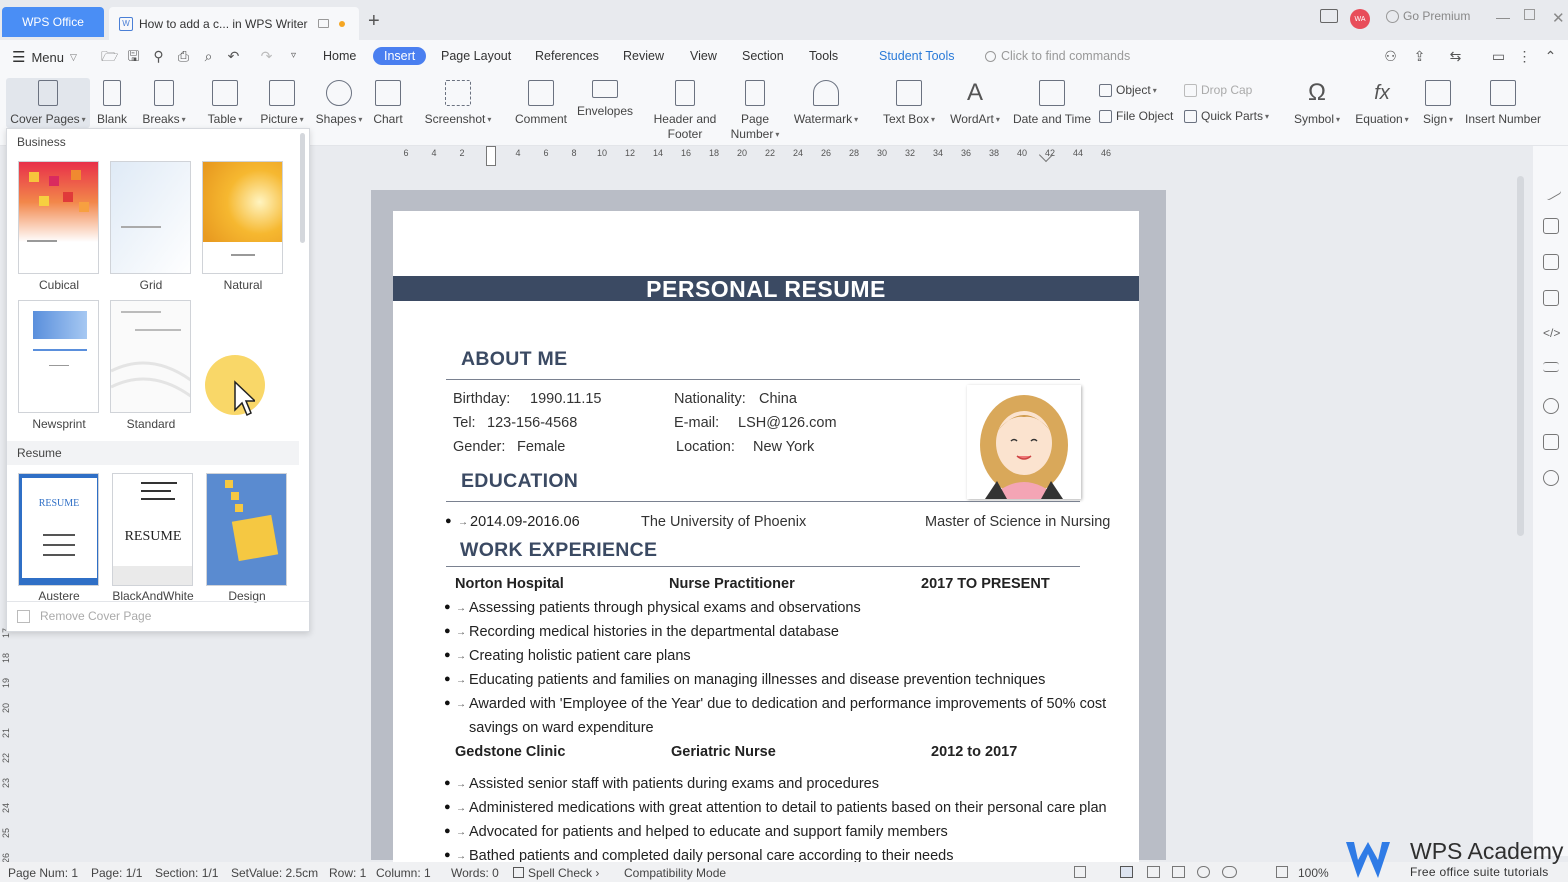 Image resolution: width=1568 pixels, height=882 pixels. I want to click on zoom-level: 100%, so click(1313, 873).